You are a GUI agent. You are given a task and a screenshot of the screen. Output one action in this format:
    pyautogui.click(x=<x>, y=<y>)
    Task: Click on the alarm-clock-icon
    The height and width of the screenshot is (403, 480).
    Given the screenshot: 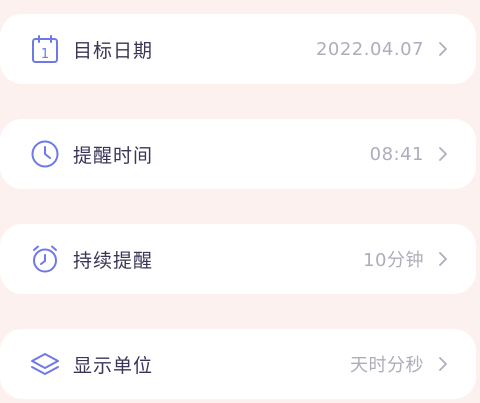 What is the action you would take?
    pyautogui.click(x=45, y=259)
    